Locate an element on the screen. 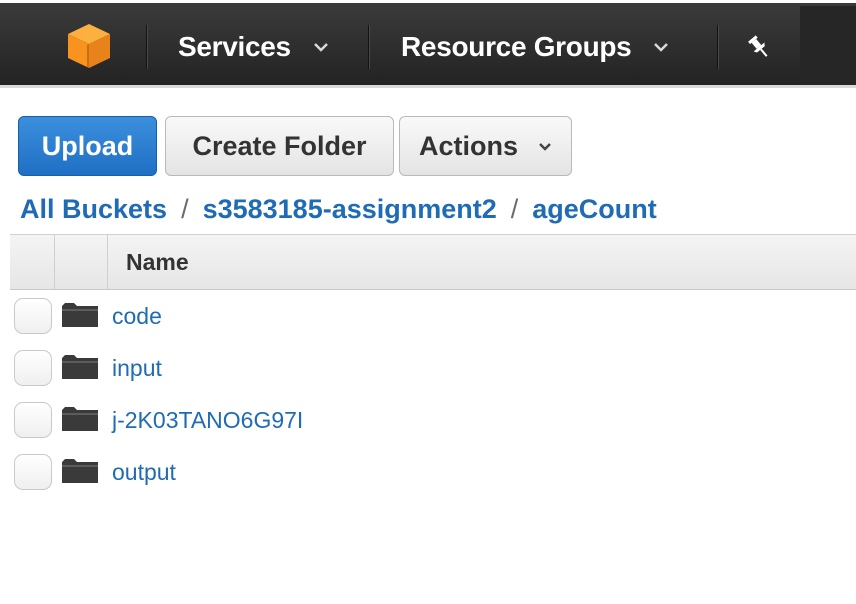 This screenshot has height=604, width=856. breadcrumb-all-buckets: All Buckets is located at coordinates (93, 209).